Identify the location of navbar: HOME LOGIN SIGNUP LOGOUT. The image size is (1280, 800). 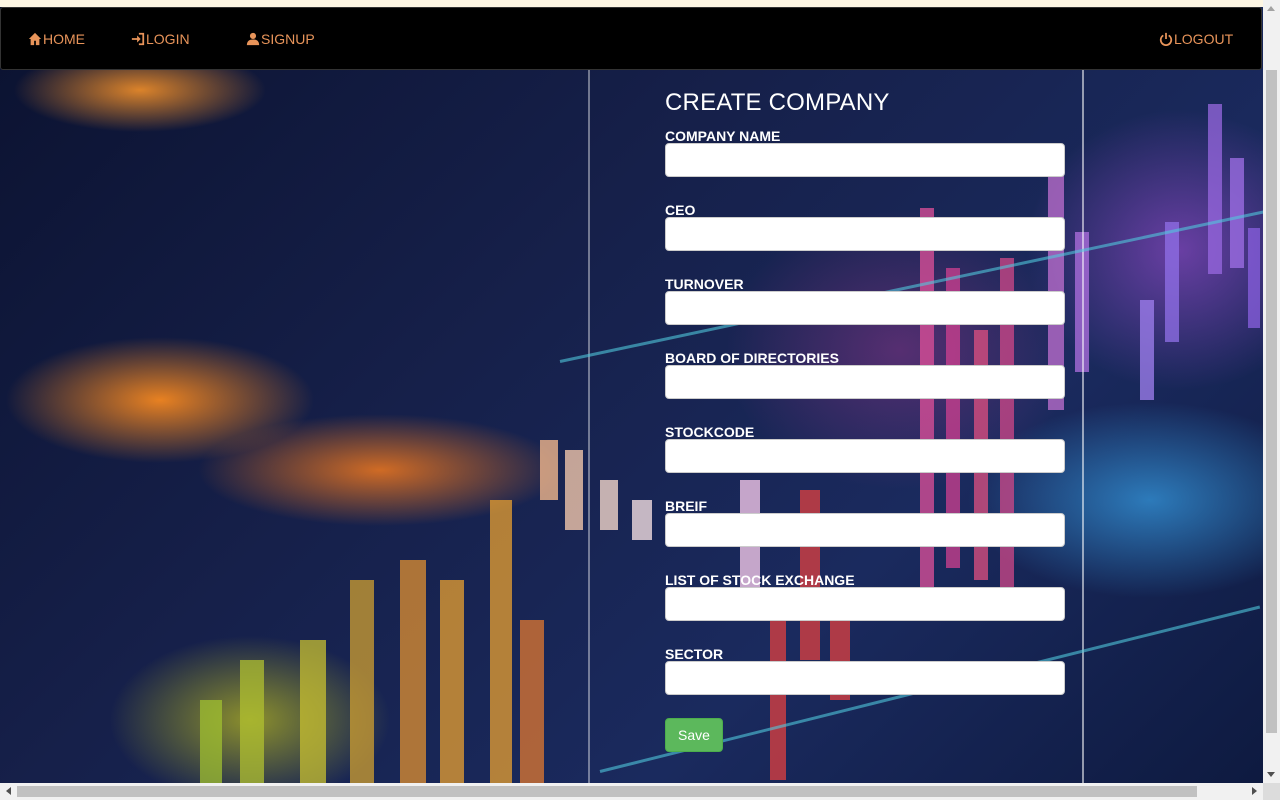
(631, 38).